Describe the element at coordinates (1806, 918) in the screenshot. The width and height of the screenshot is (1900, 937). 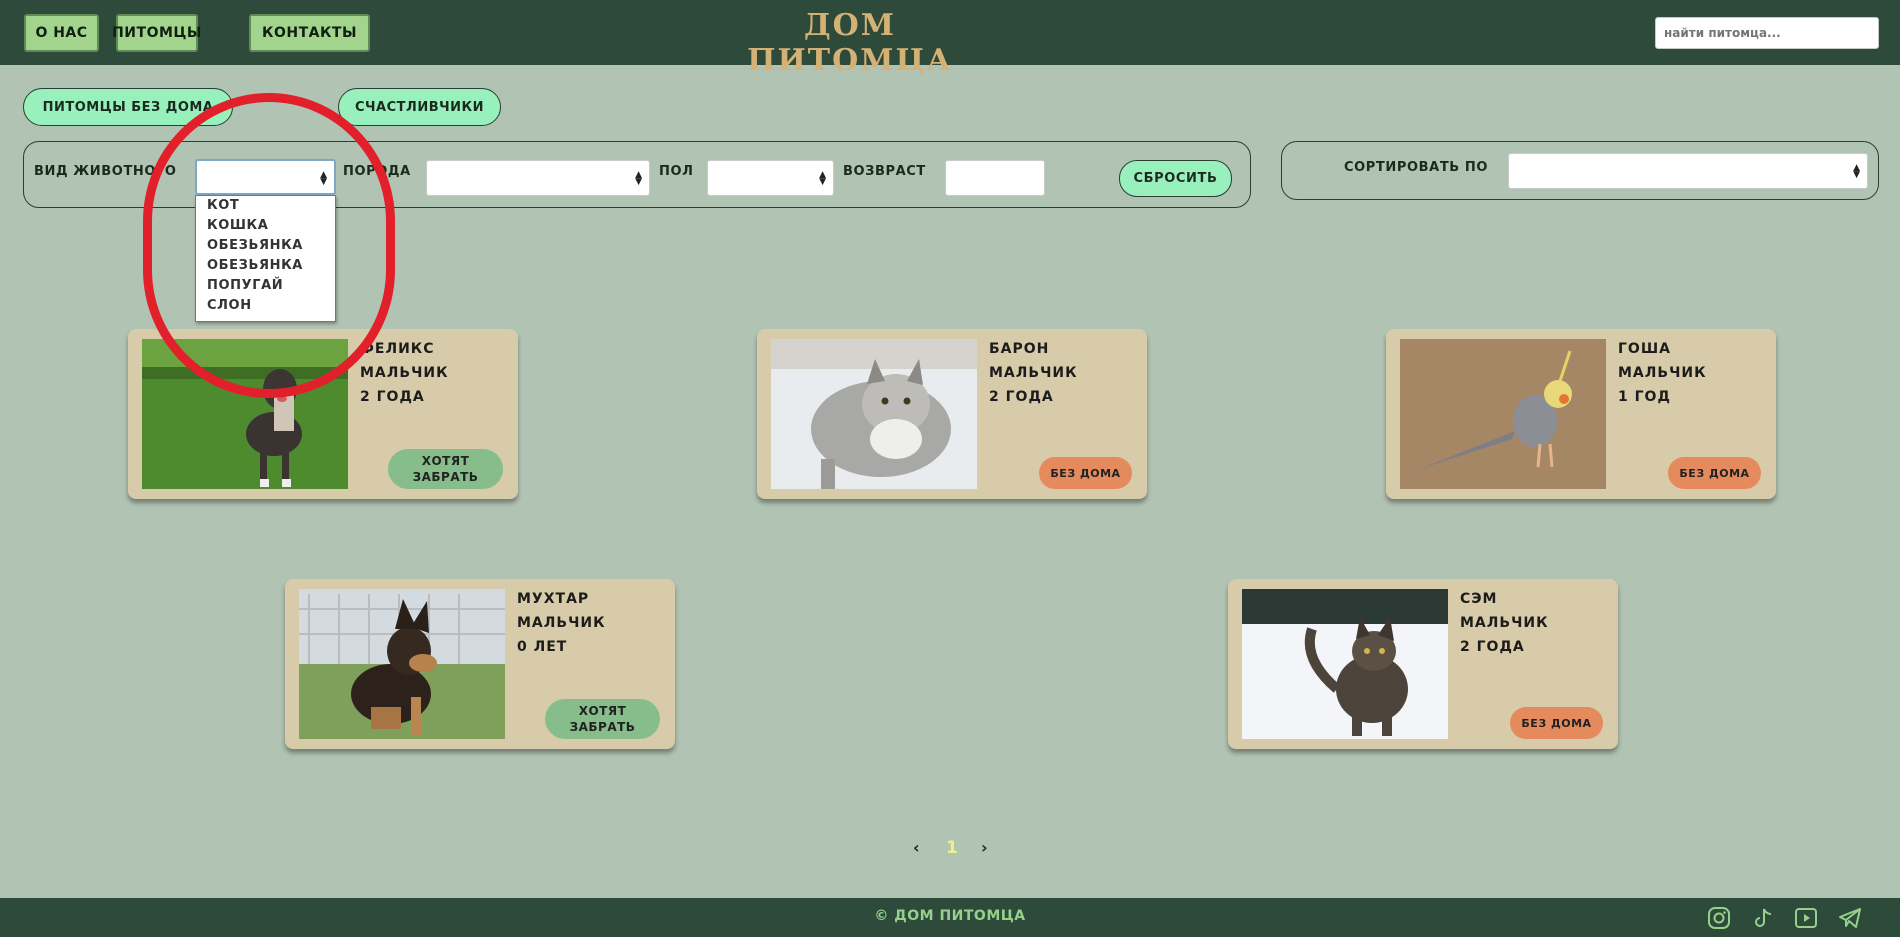
I see `youtube-icon` at that location.